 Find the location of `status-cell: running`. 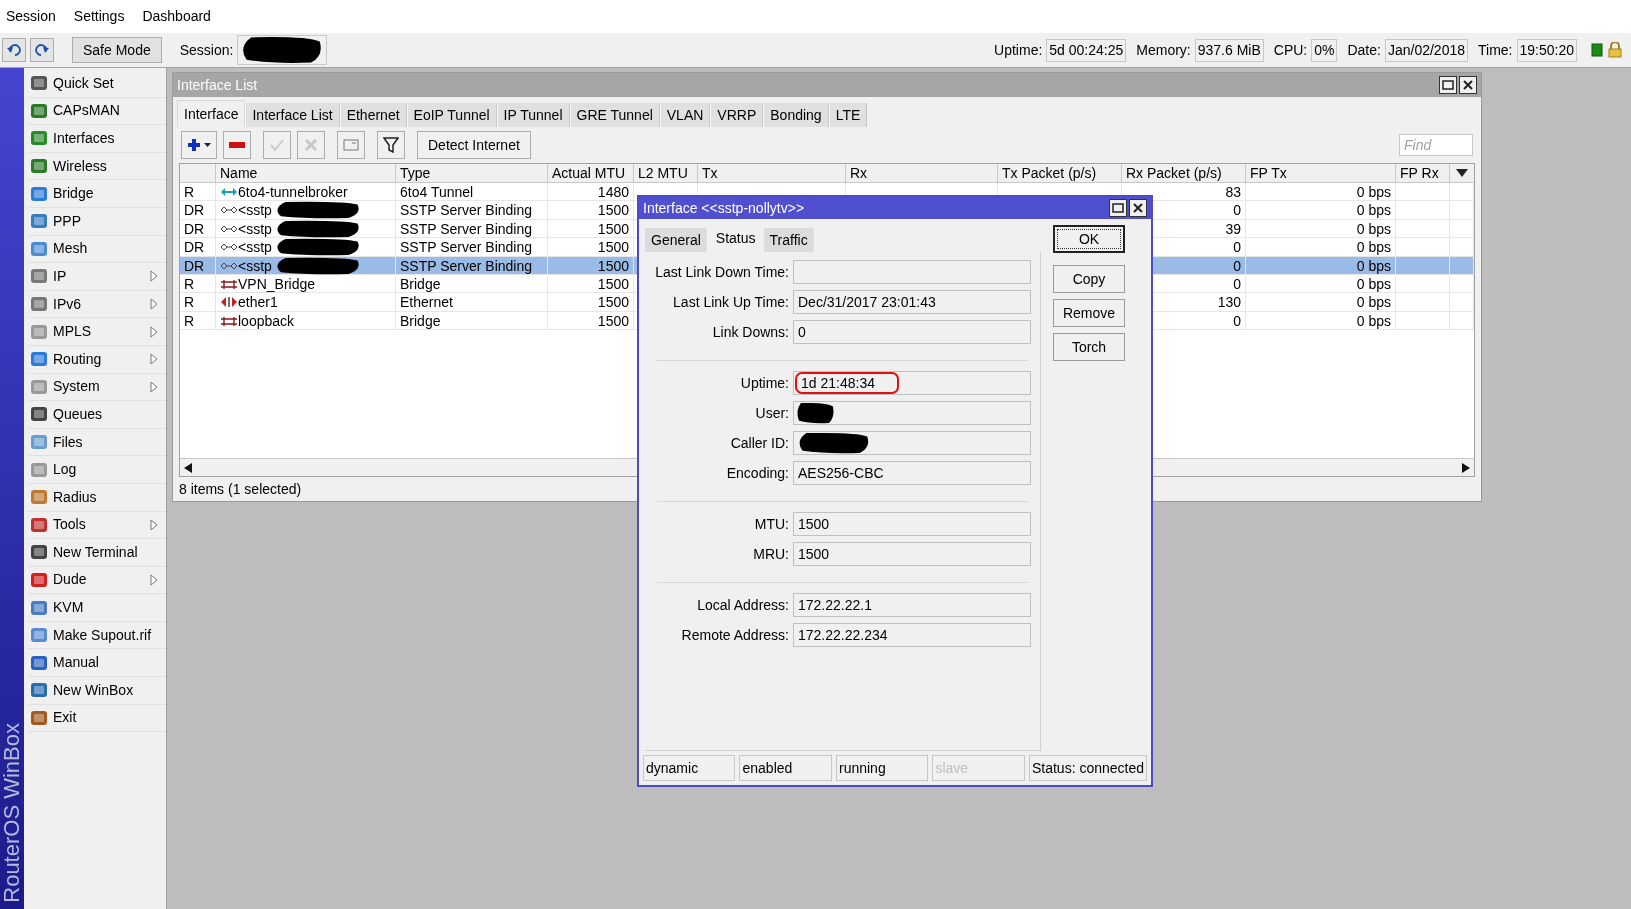

status-cell: running is located at coordinates (882, 768).